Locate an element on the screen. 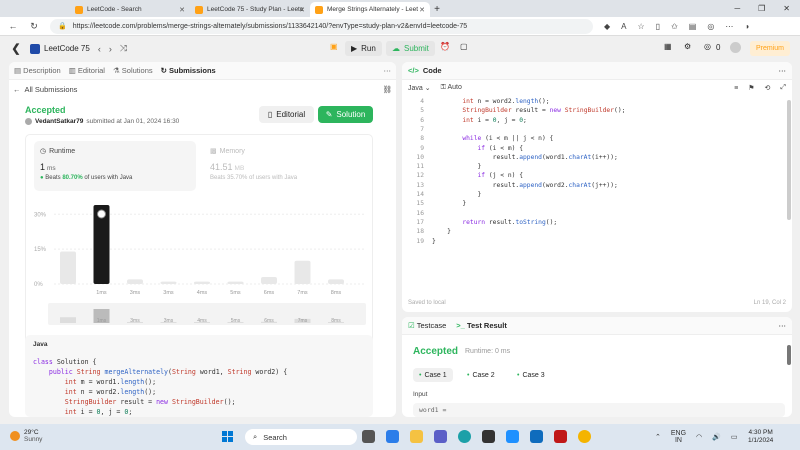  case-3-tab: • Case 3 is located at coordinates (531, 375).